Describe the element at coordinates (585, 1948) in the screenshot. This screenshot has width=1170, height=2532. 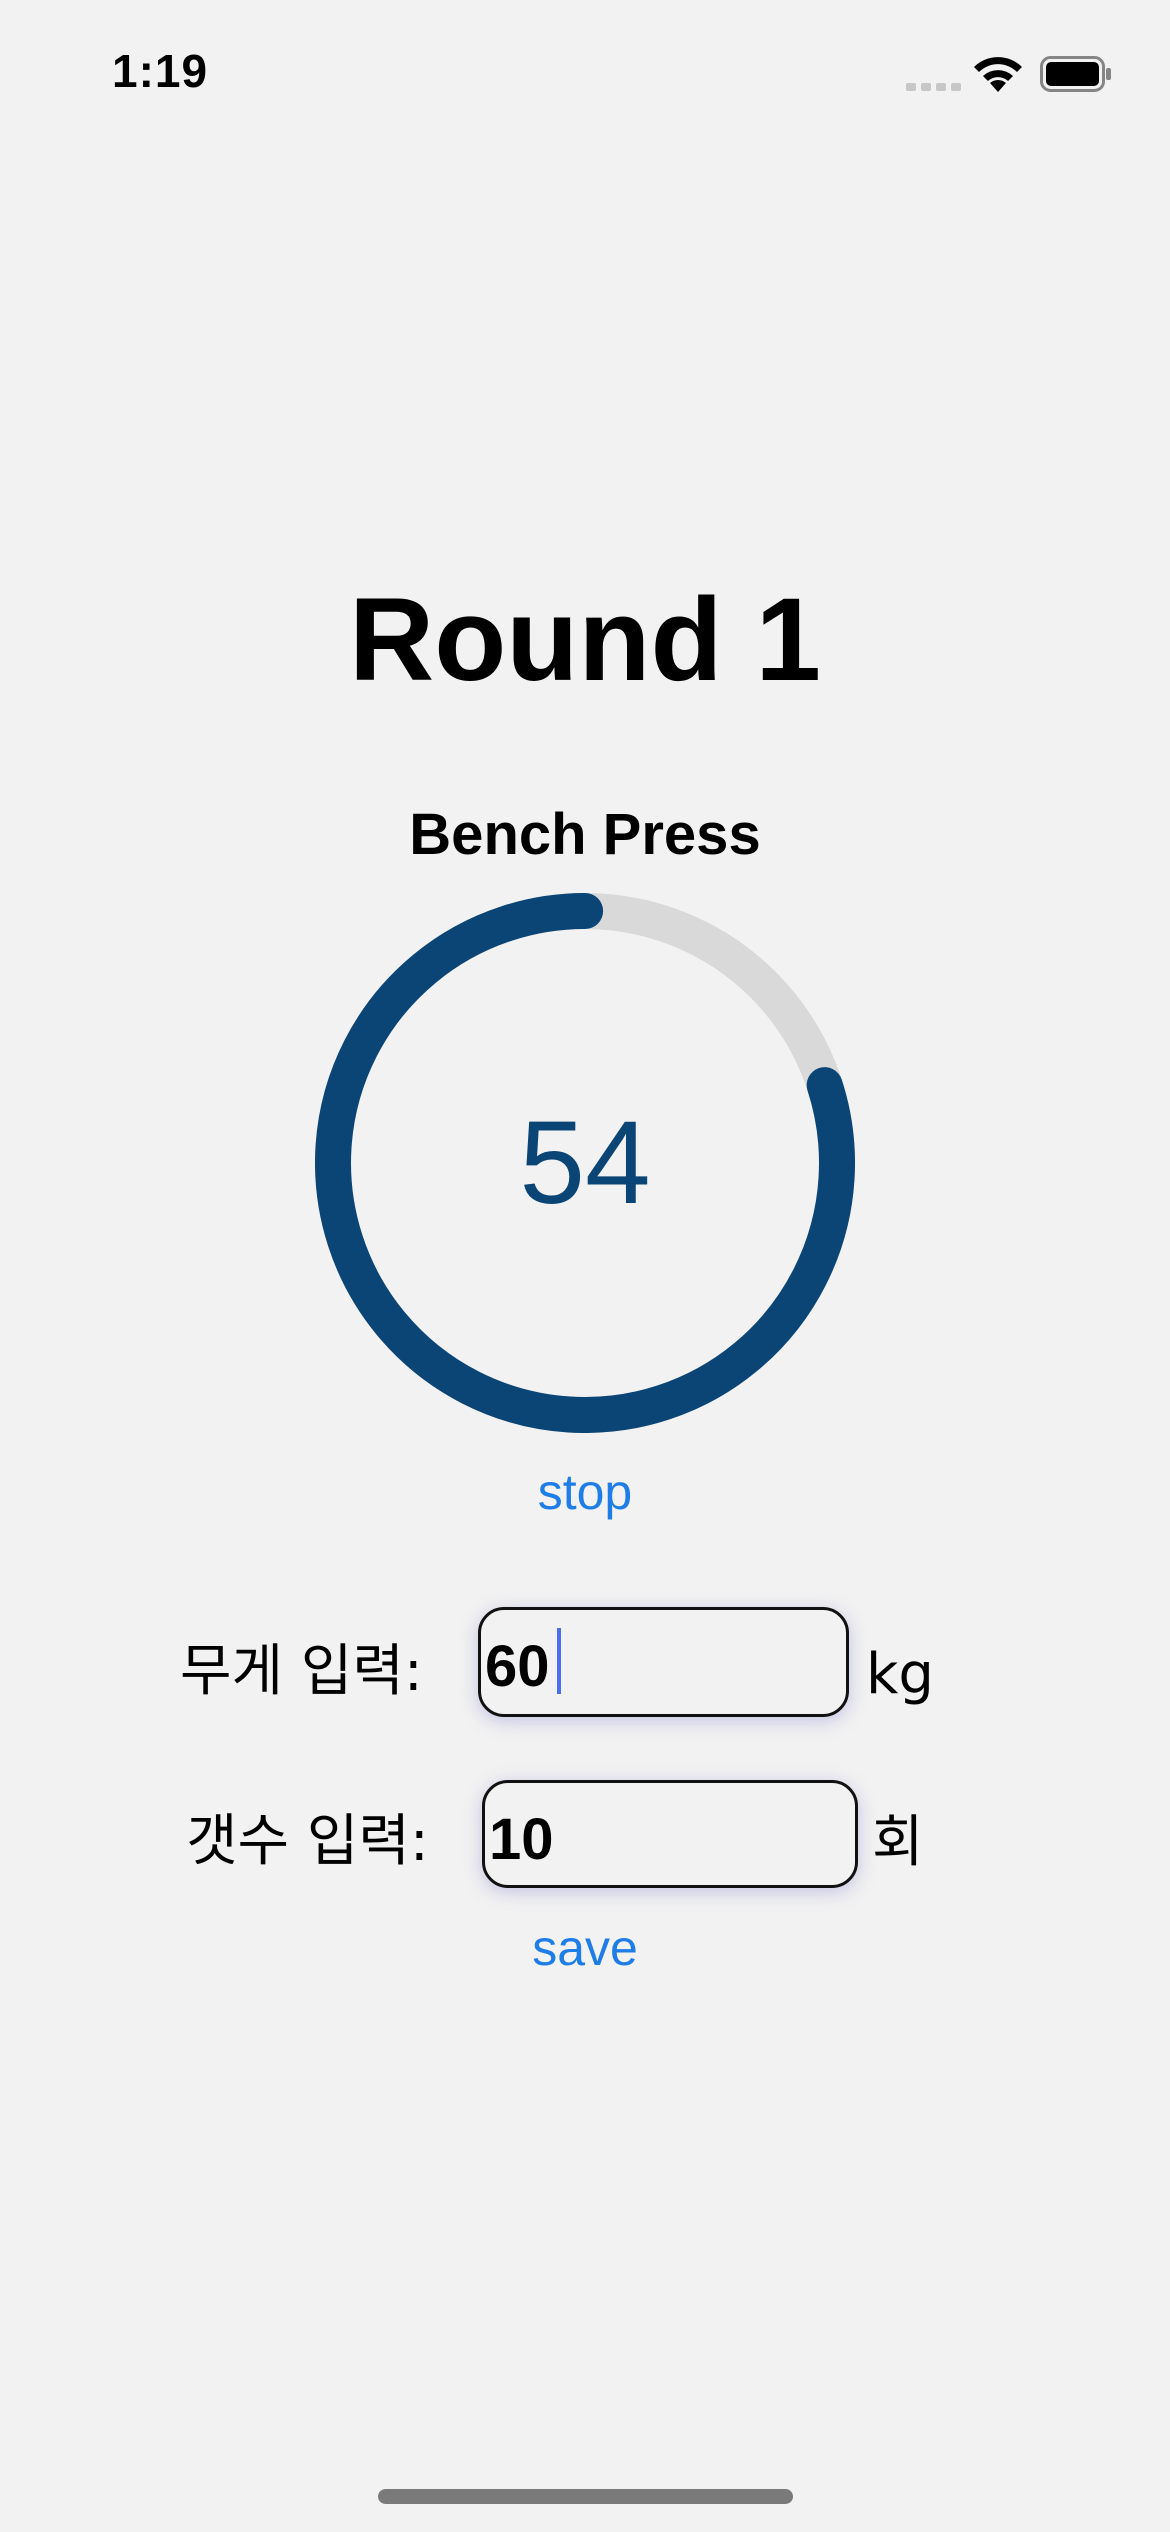
I see `save-button: save` at that location.